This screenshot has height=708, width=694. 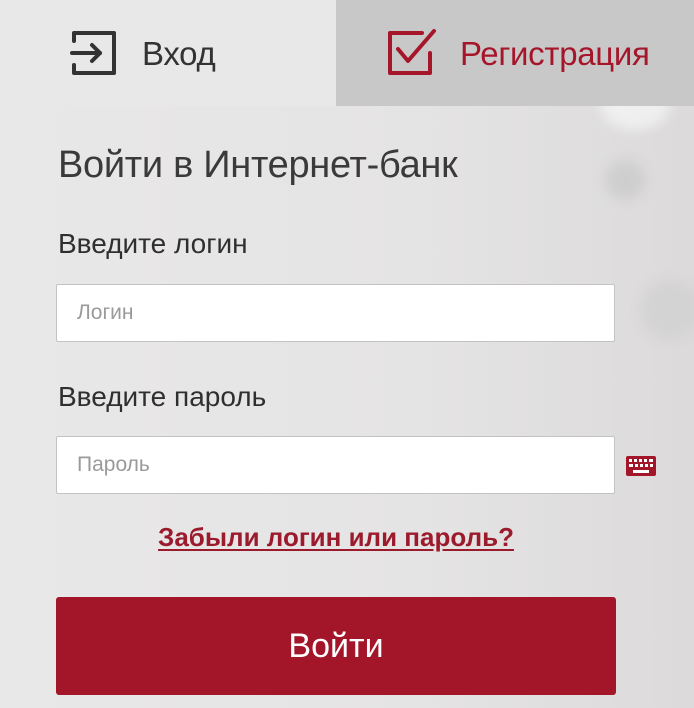 What do you see at coordinates (641, 466) in the screenshot?
I see `virtual-keyboard-icon` at bounding box center [641, 466].